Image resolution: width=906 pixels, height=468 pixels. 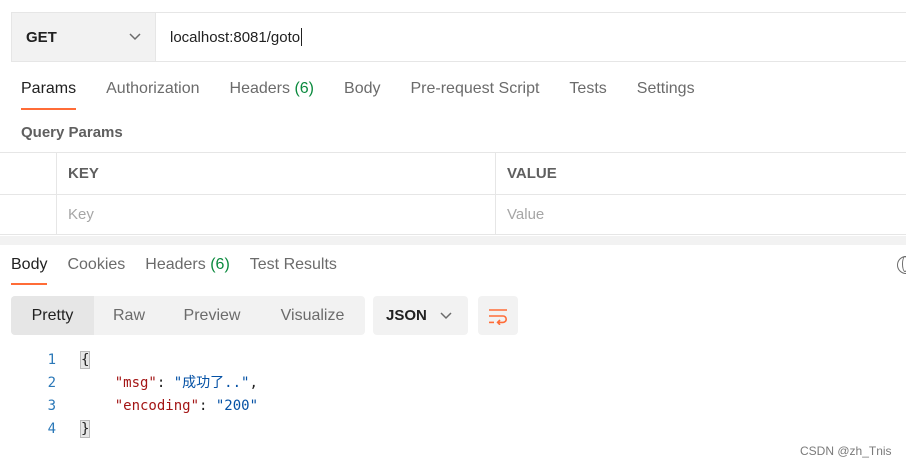 I want to click on query-params-title: Query Params, so click(x=72, y=132).